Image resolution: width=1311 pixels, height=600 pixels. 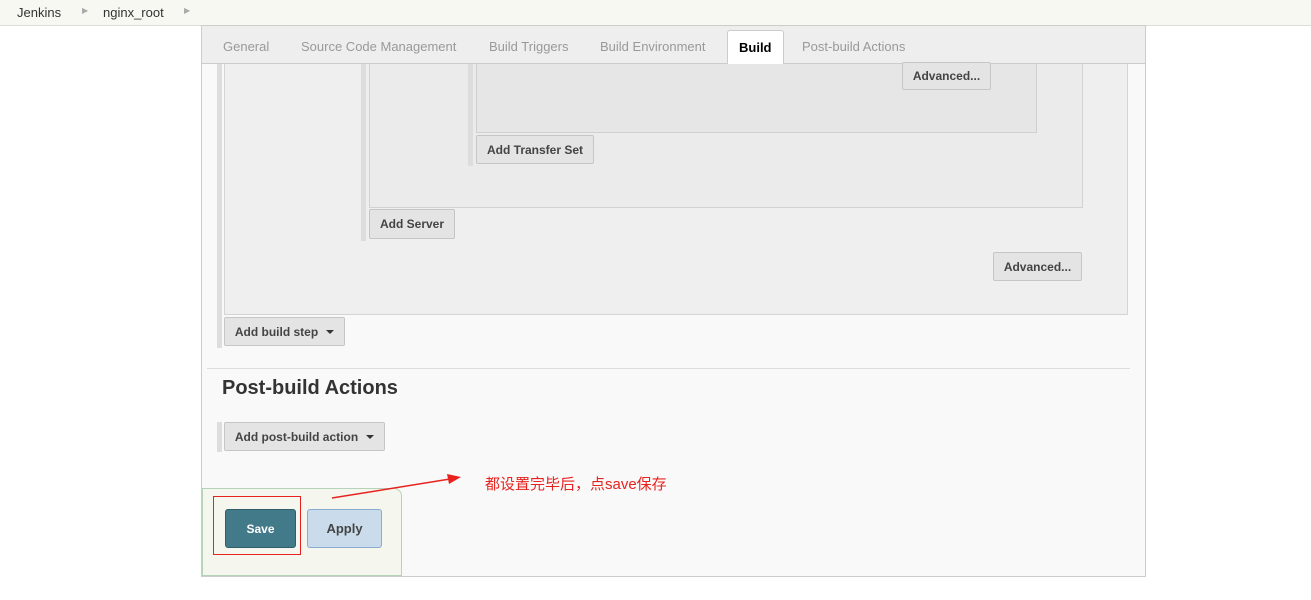 I want to click on annotation-text: 都设置完毕后，点save保存, so click(x=576, y=484).